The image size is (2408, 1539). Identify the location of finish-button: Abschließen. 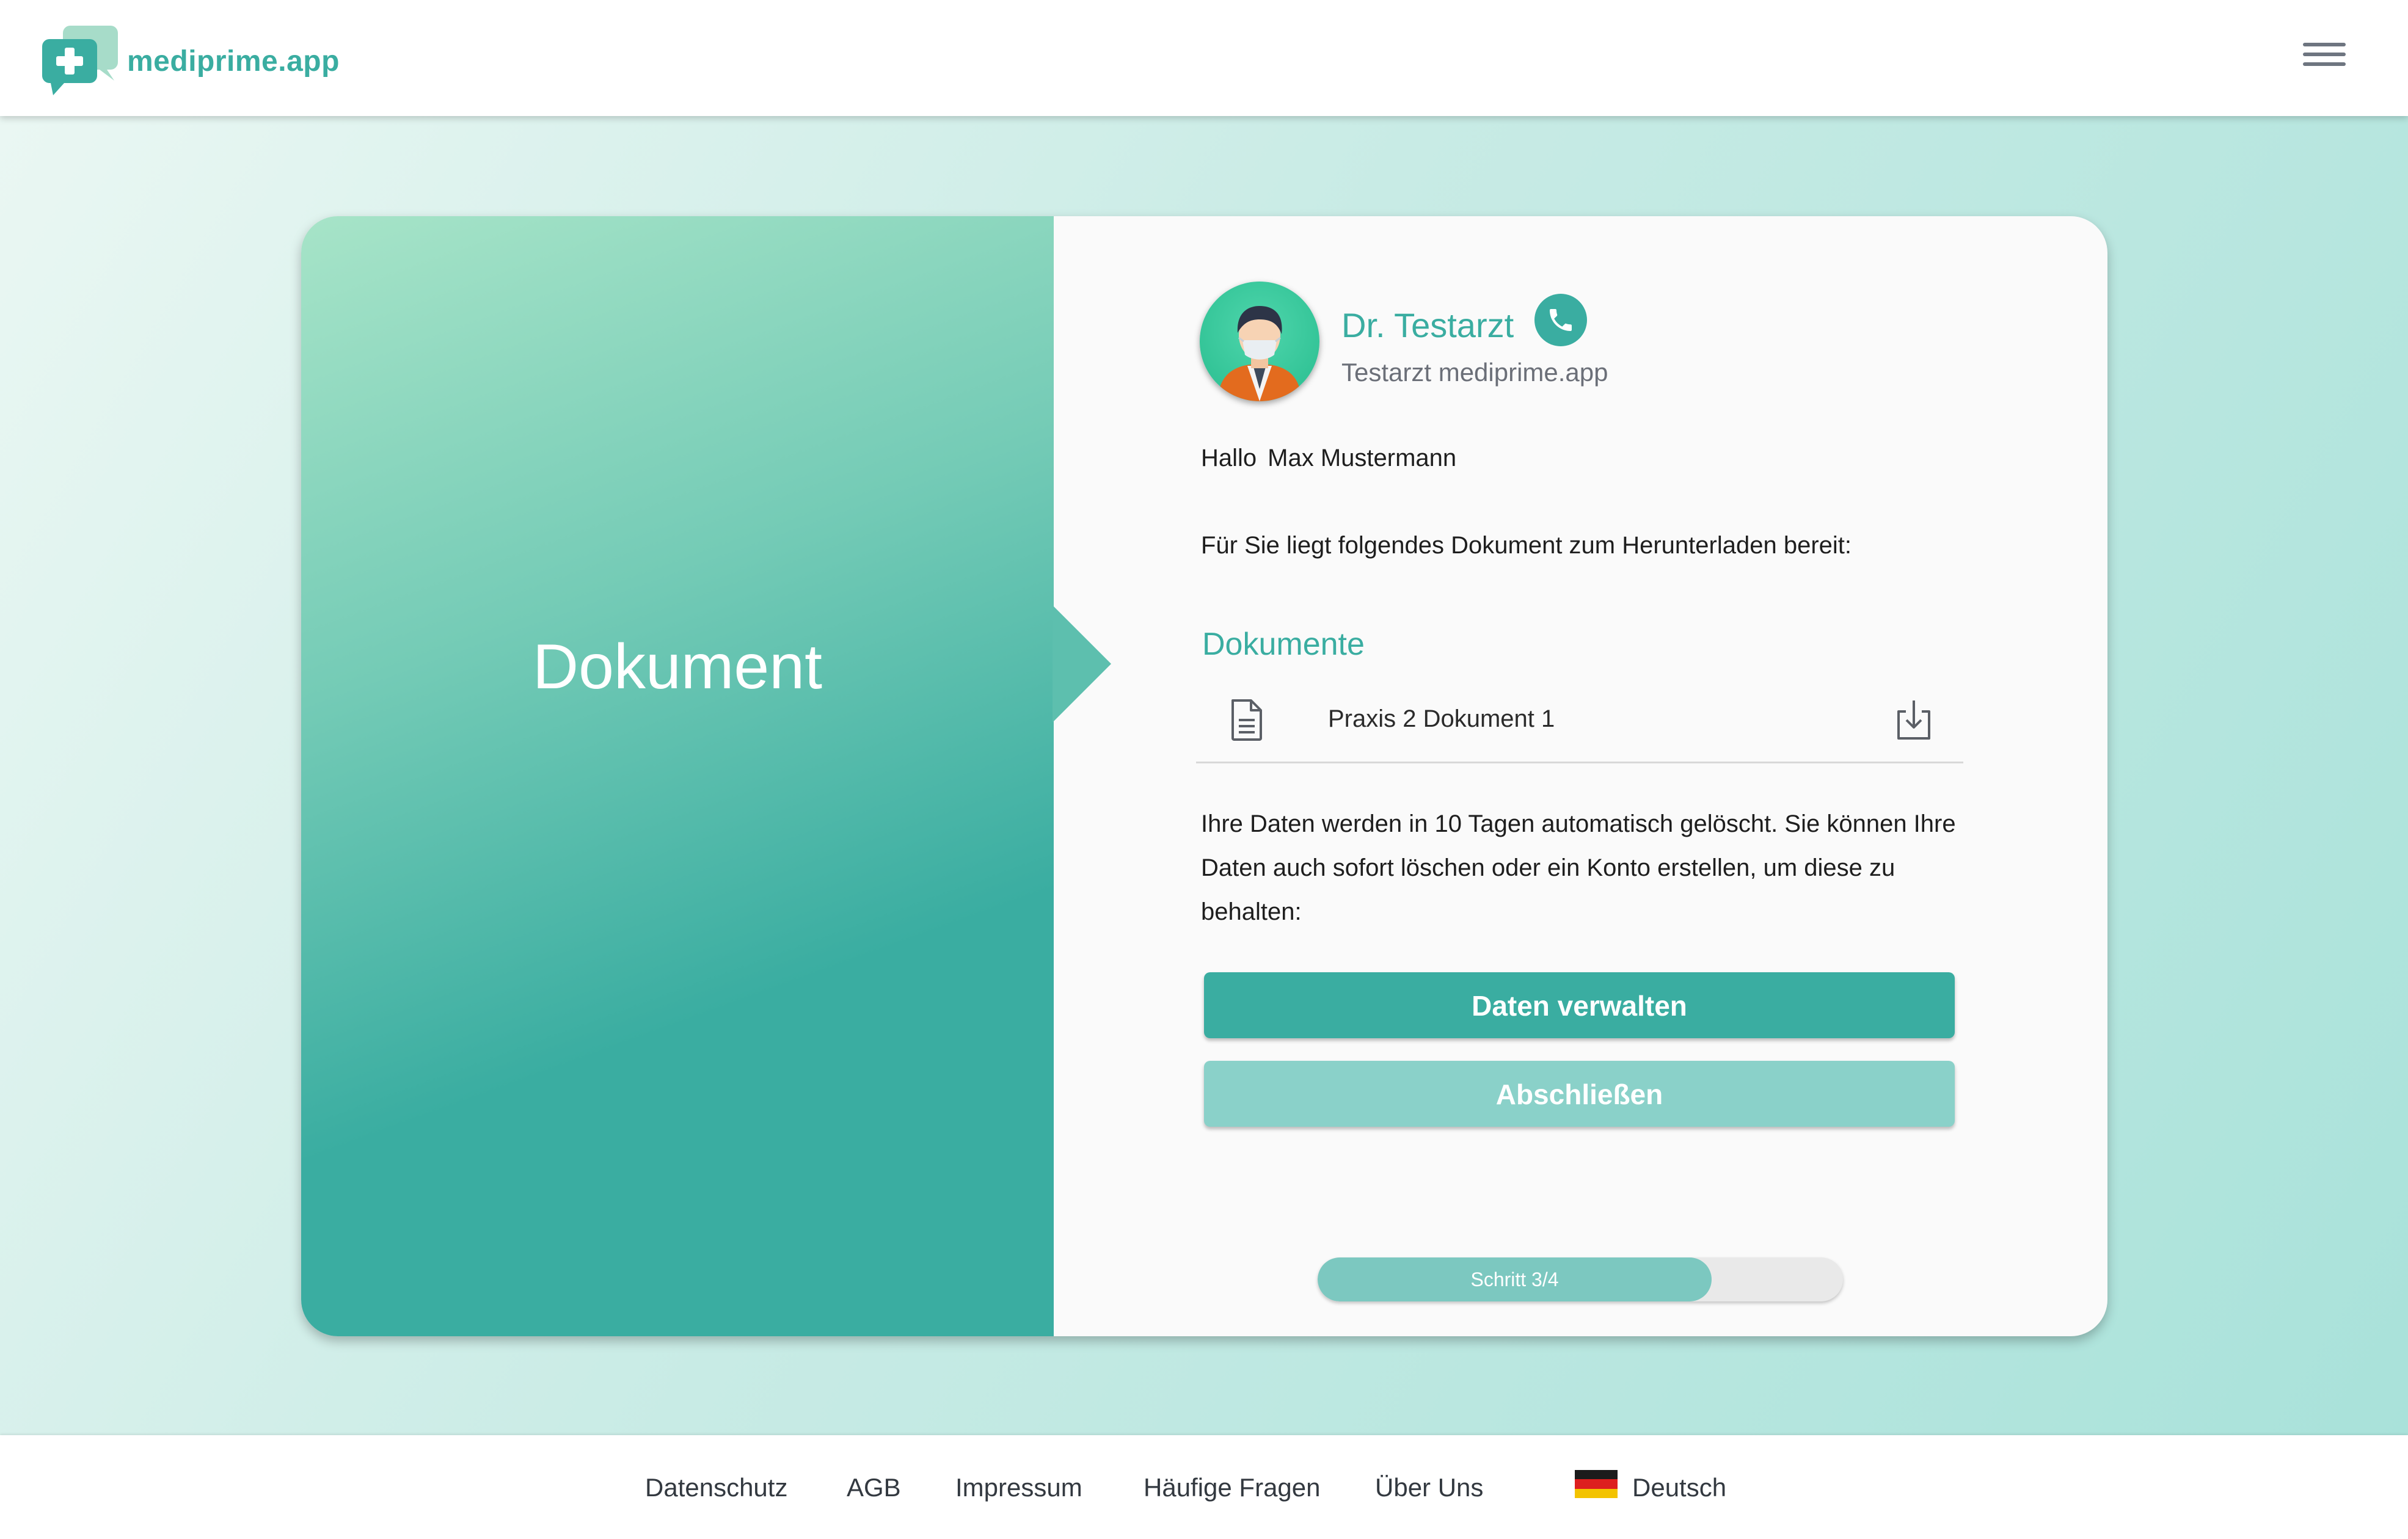
(1579, 1094).